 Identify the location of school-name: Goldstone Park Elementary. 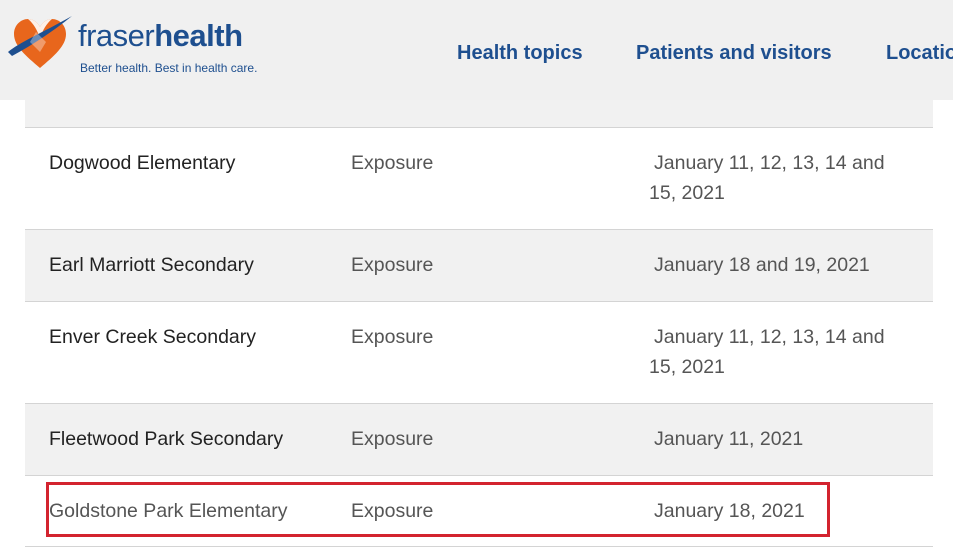
(168, 511).